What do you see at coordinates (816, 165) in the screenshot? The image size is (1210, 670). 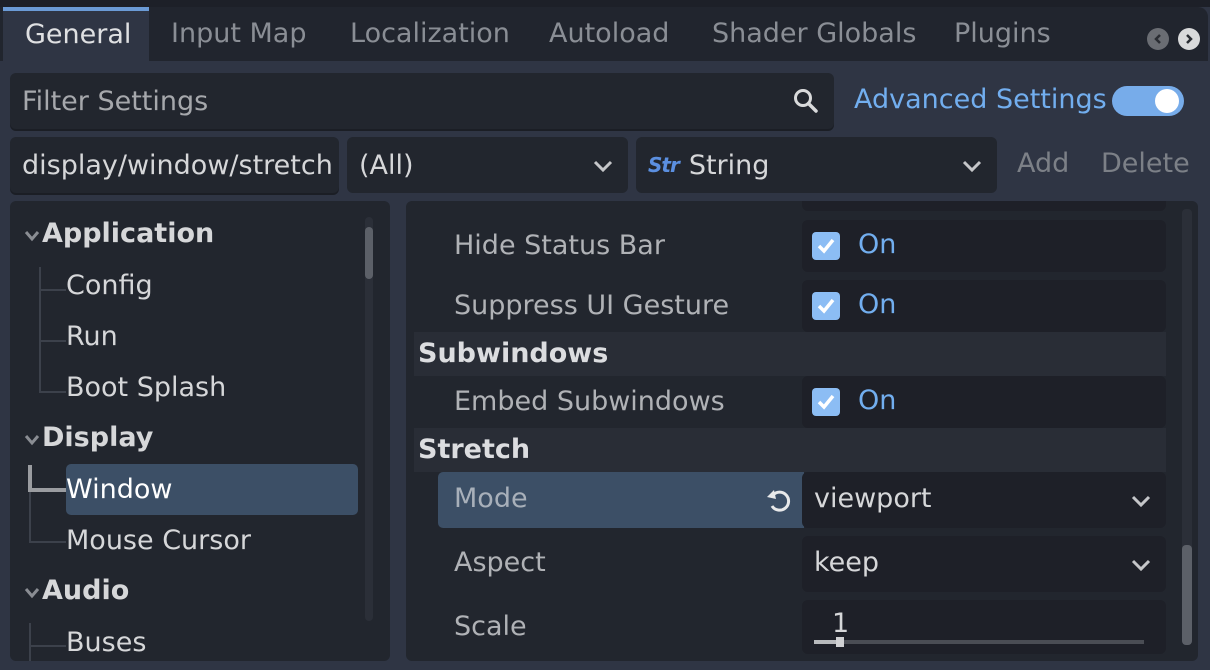 I see `type-dropdown: Str String` at bounding box center [816, 165].